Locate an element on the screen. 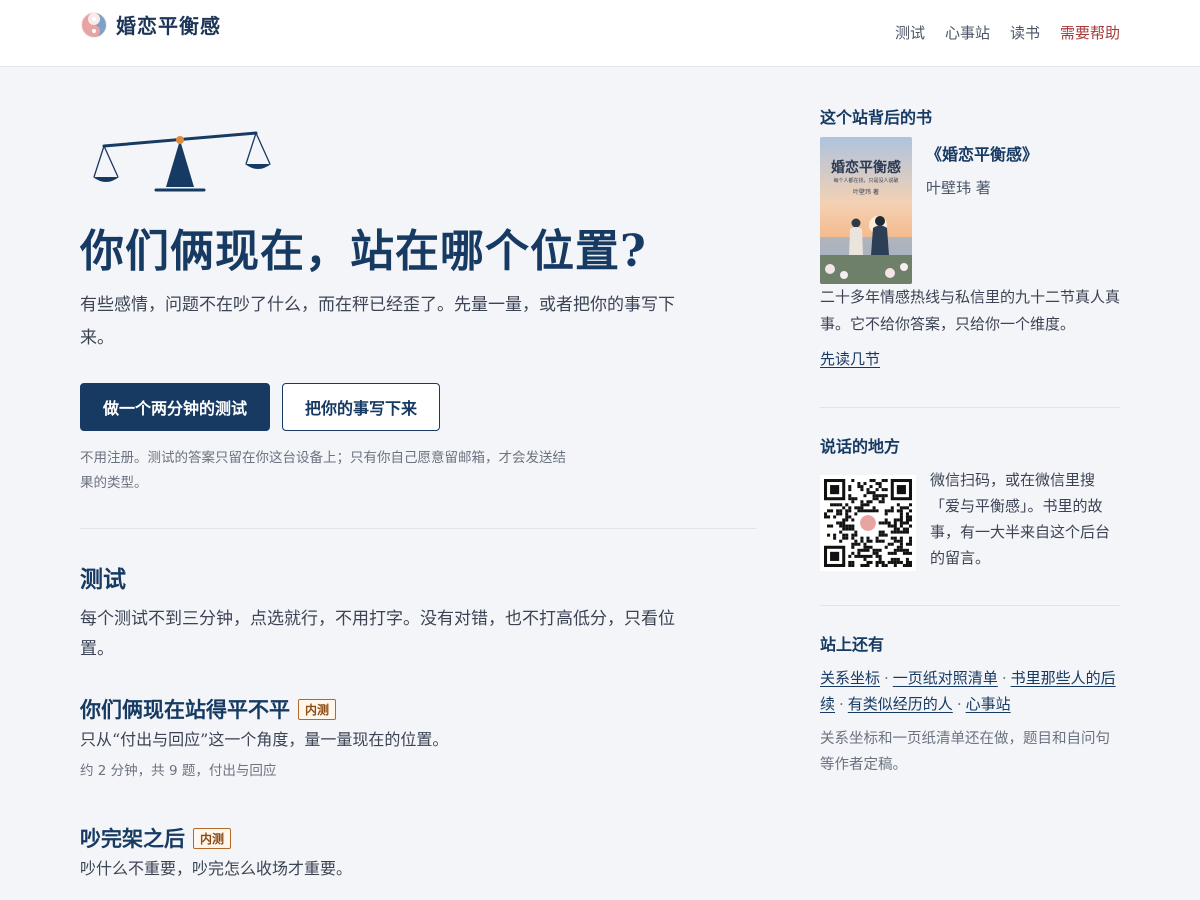  nav-test: 测试 is located at coordinates (910, 32).